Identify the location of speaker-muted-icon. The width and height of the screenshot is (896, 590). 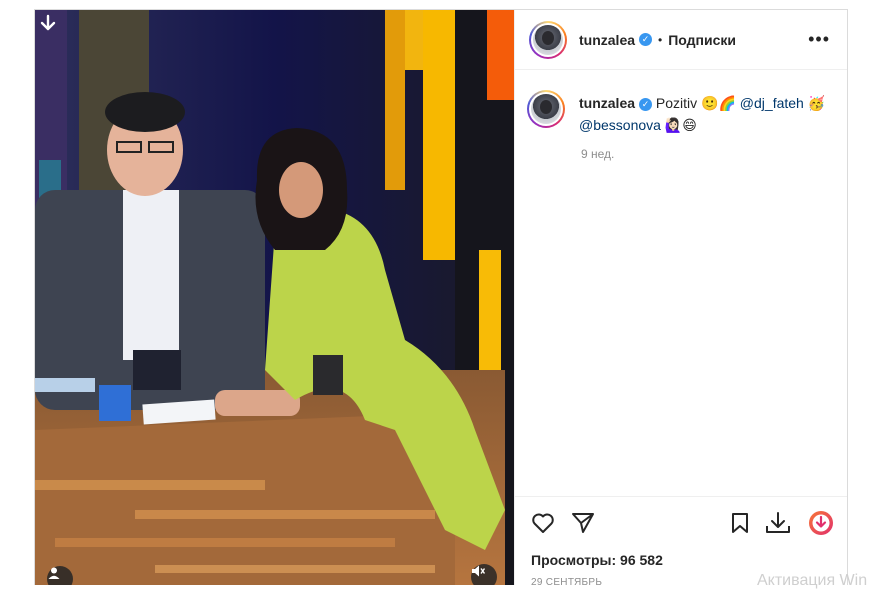
(484, 574).